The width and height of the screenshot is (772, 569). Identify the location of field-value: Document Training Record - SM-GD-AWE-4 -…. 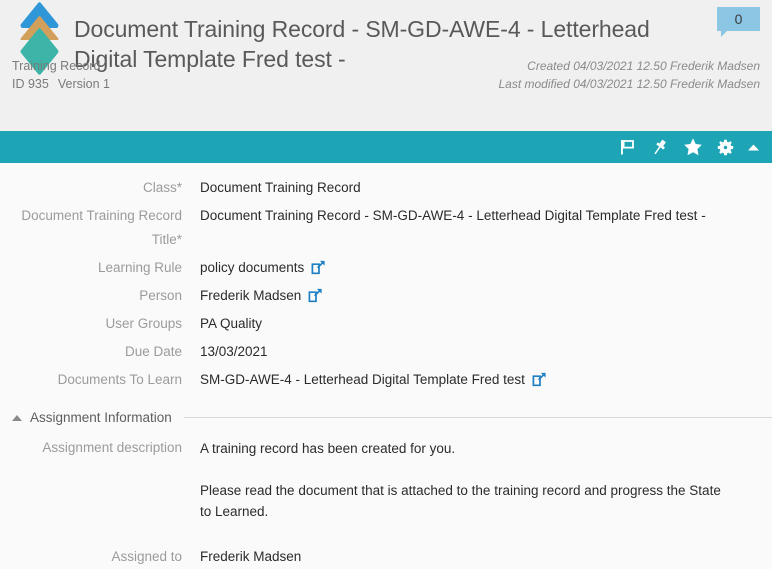
(453, 215).